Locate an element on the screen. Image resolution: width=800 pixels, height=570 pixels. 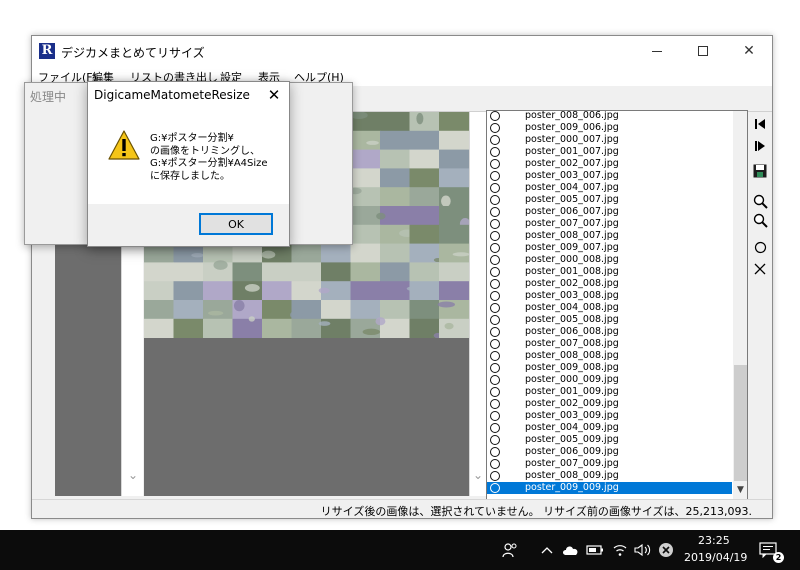
file-list-scroll-thumb is located at coordinates (740, 423).